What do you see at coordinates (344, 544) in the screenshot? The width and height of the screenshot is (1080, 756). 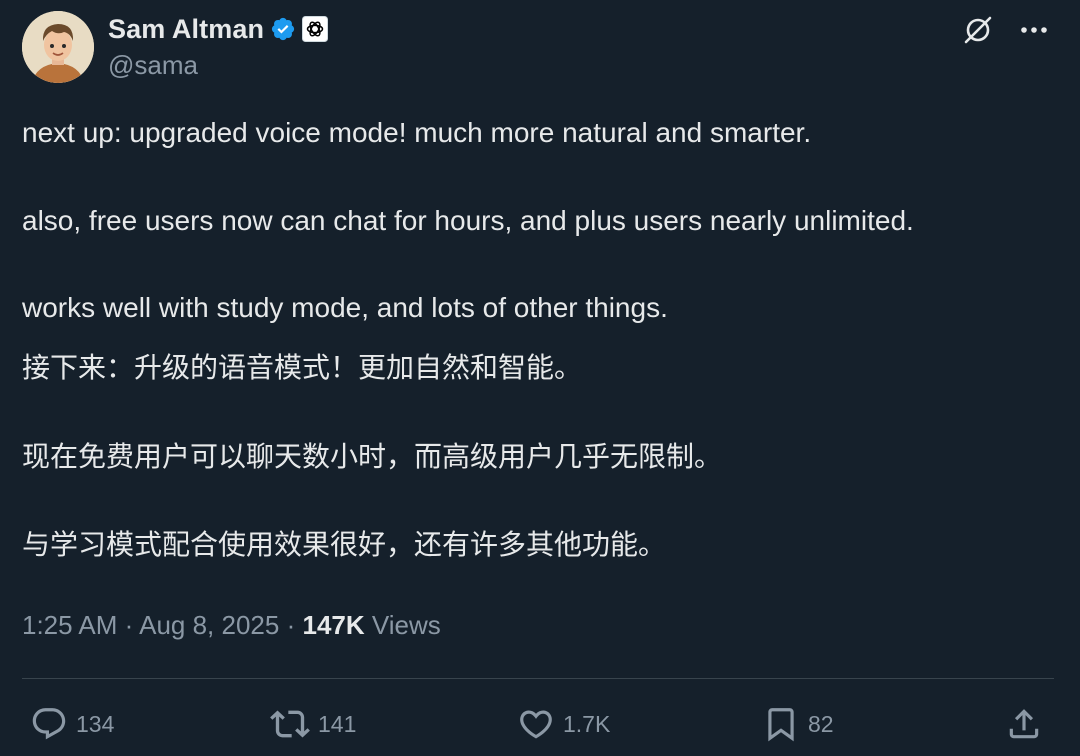 I see `tweet-paragraph: 与学习模式配合使用效果很好，还有许多其他功能。` at bounding box center [344, 544].